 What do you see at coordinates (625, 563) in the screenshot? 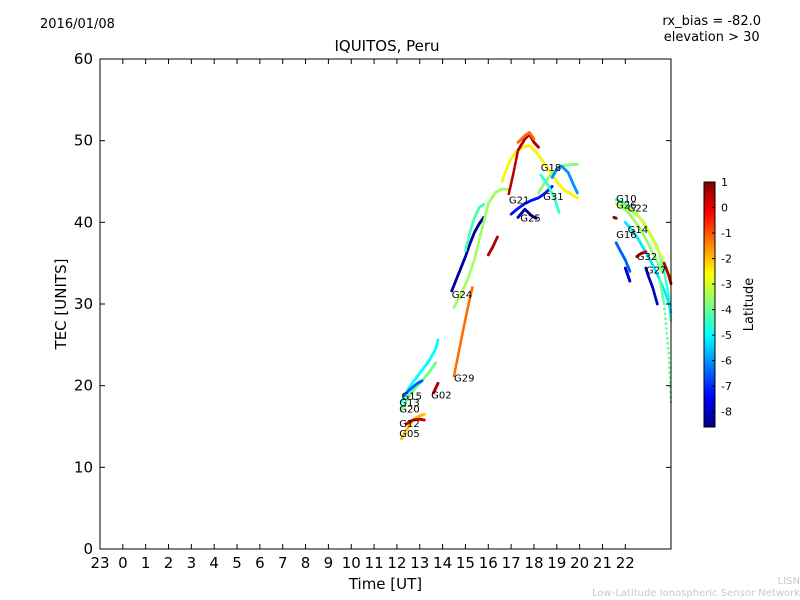
I see `x-tick-label: 22` at bounding box center [625, 563].